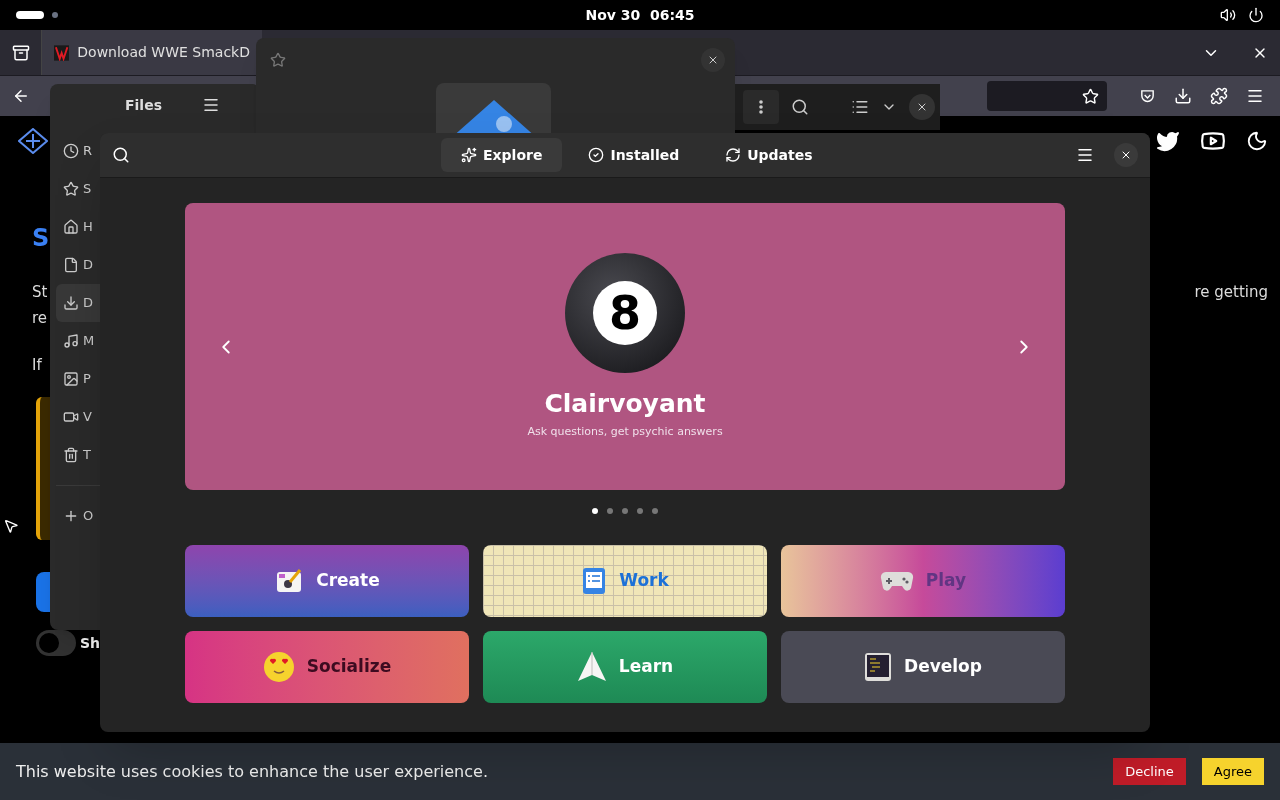 The width and height of the screenshot is (1280, 800). What do you see at coordinates (71, 227) in the screenshot?
I see `home-icon` at bounding box center [71, 227].